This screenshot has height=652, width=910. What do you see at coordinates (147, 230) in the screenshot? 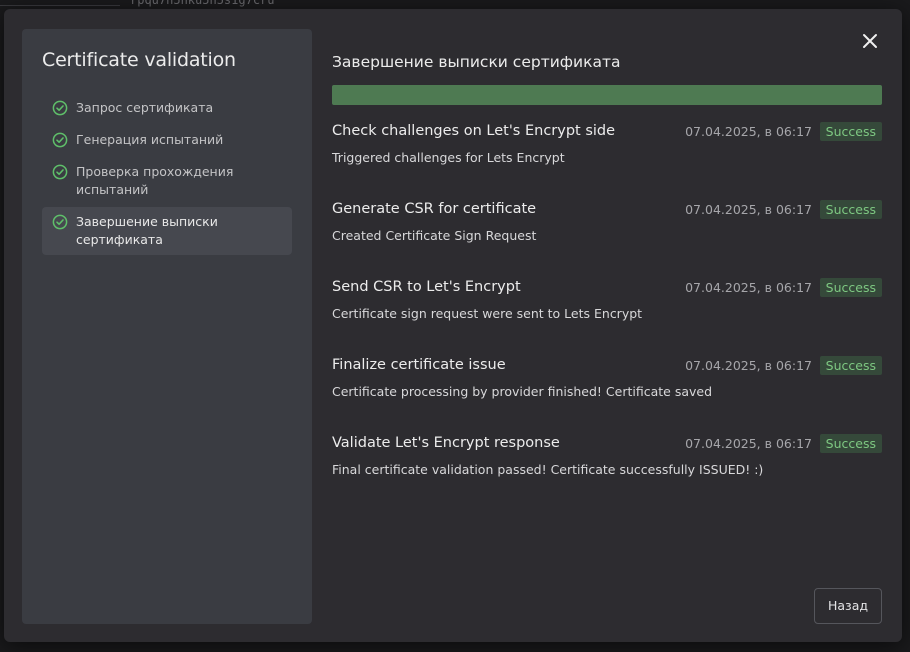
I see `step-label: Завершение выписки сертификата` at bounding box center [147, 230].